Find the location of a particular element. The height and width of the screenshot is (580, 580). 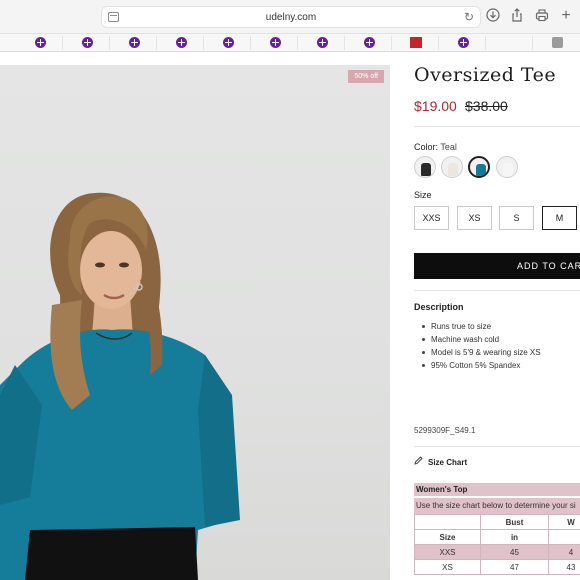

print-icon is located at coordinates (542, 16).